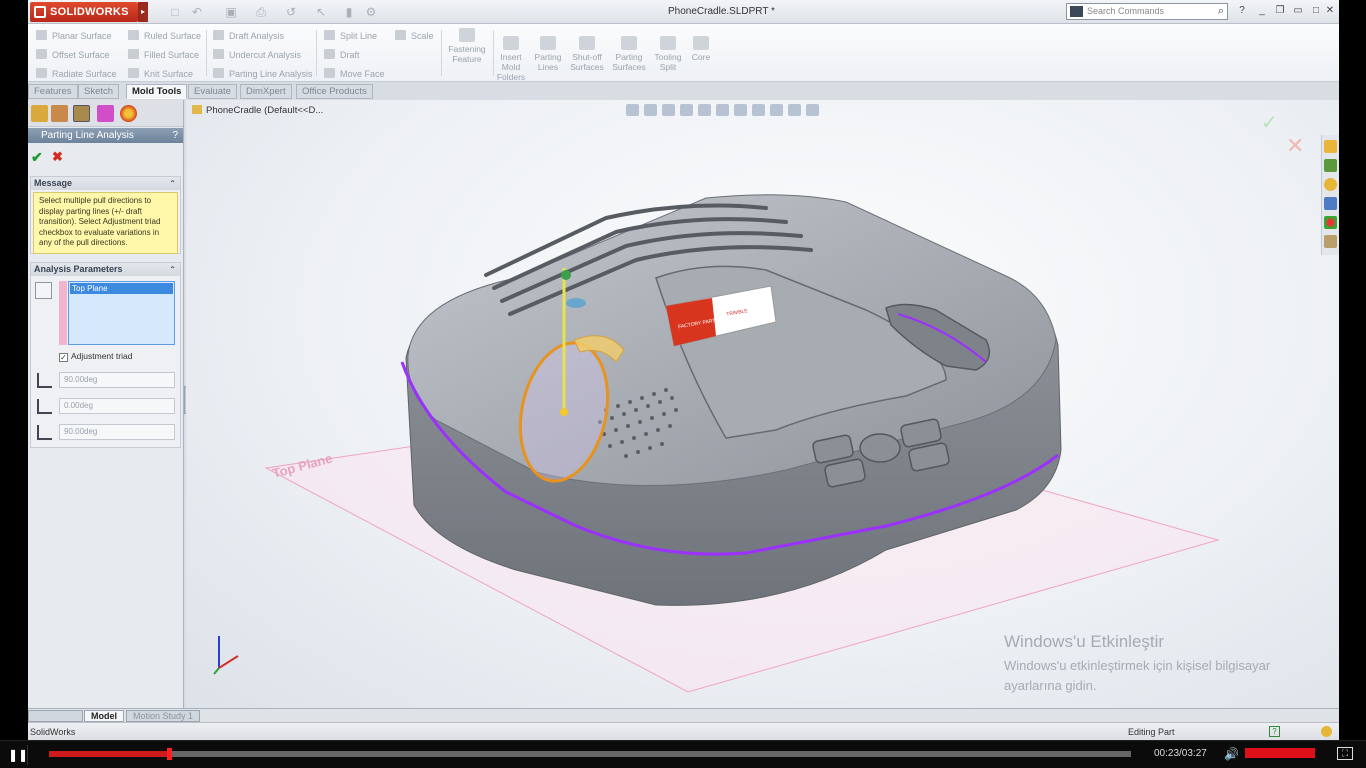  What do you see at coordinates (37, 157) in the screenshot?
I see `ok-check-icon: ✔` at bounding box center [37, 157].